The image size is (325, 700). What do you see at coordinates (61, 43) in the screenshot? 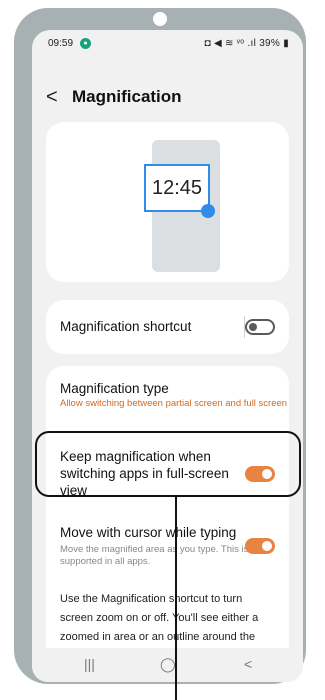
I see `status-time: 09:59` at bounding box center [61, 43].